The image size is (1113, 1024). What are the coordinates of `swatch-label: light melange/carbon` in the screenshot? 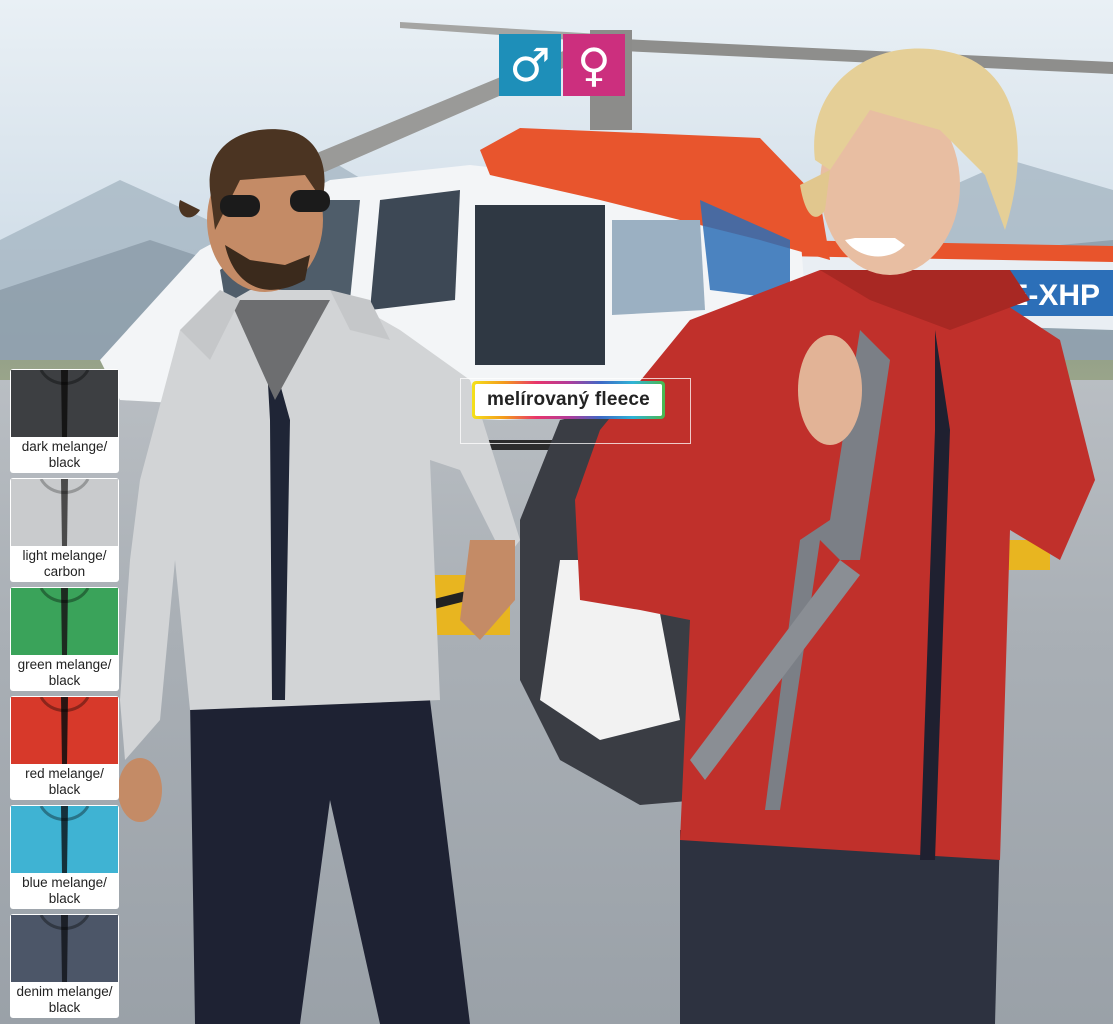 It's located at (64, 563).